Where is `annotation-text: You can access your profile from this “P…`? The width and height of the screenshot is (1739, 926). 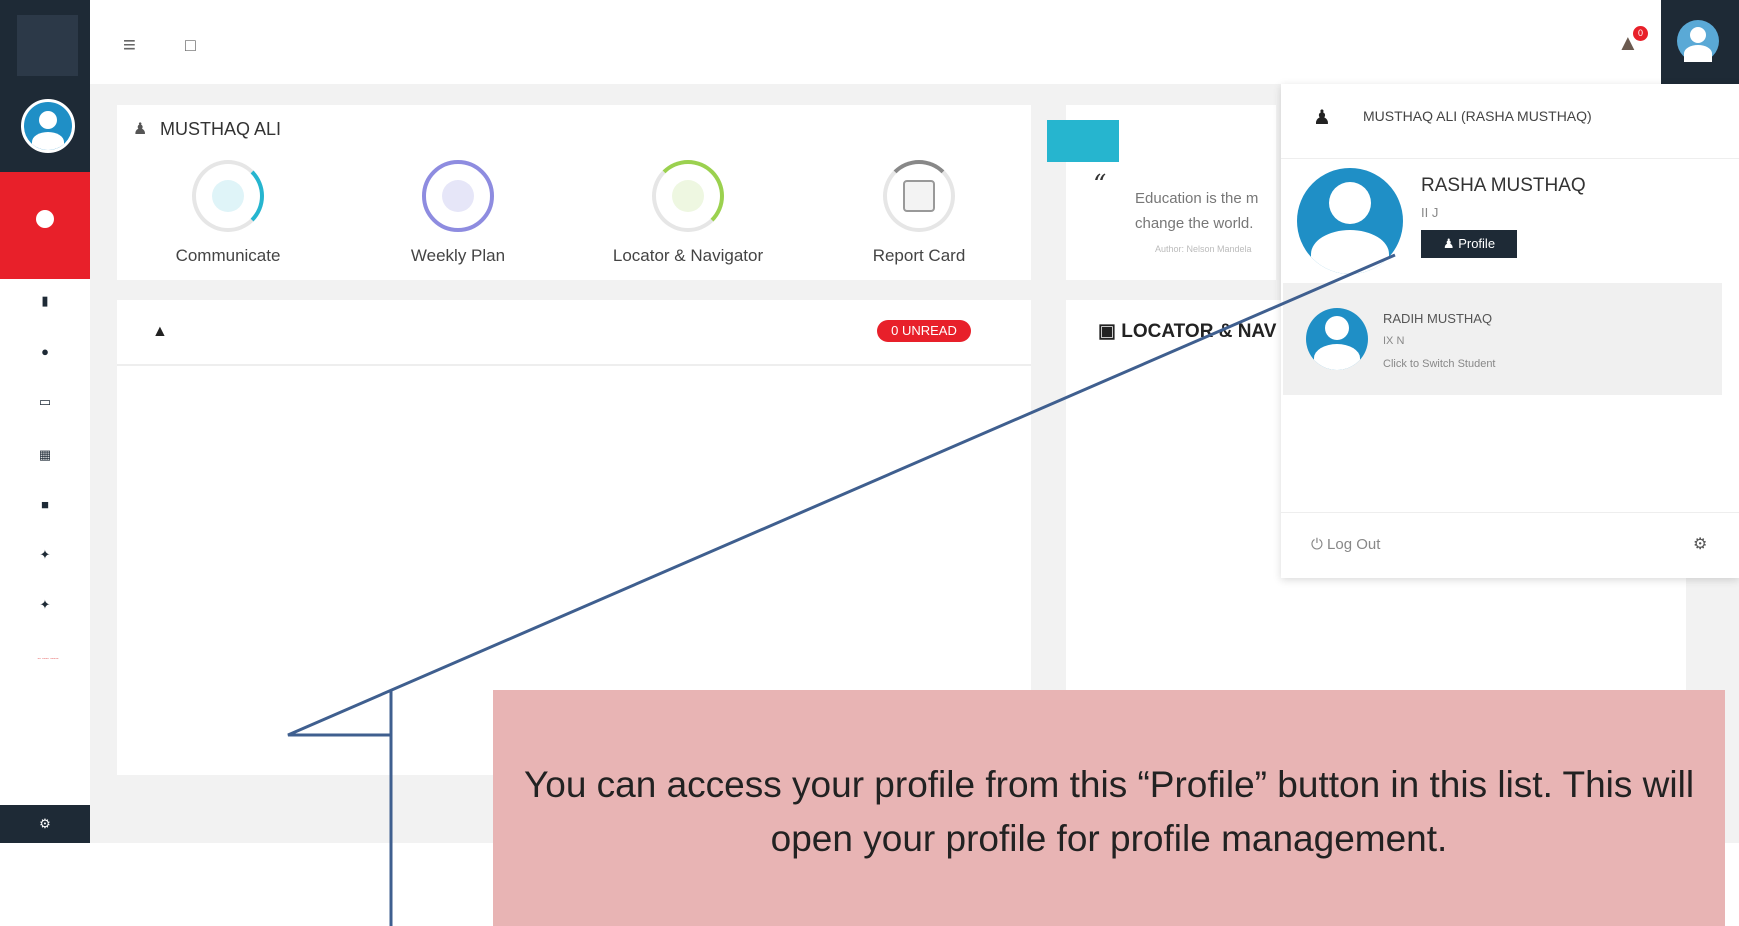
annotation-text: You can access your profile from this “P… is located at coordinates (1109, 811).